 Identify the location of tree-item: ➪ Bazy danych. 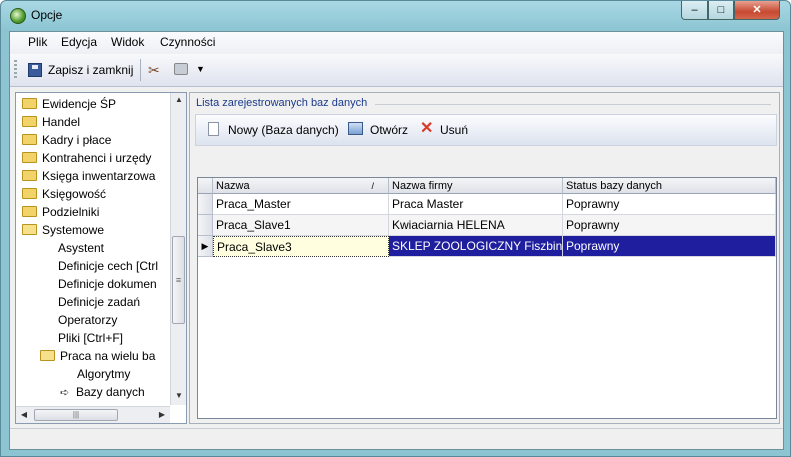
(102, 392).